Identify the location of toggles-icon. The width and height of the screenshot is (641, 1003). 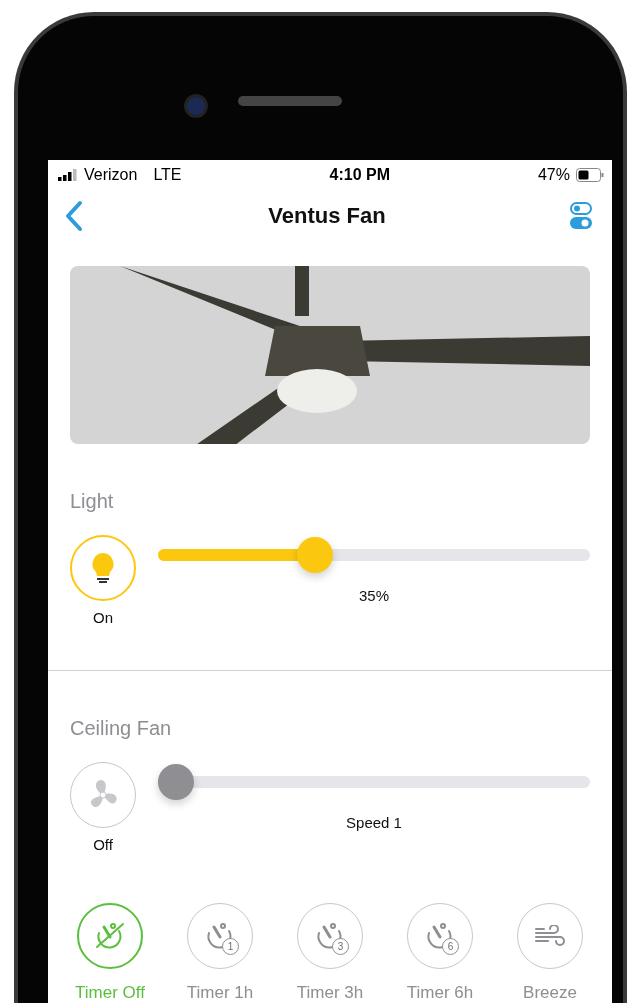
(581, 216).